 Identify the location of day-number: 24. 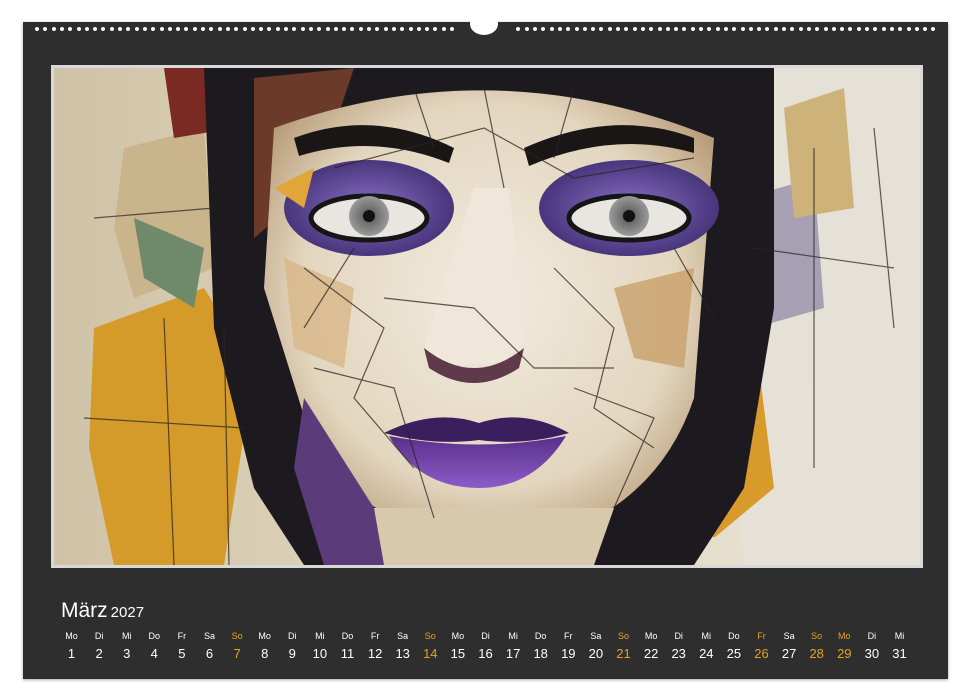
(706, 653).